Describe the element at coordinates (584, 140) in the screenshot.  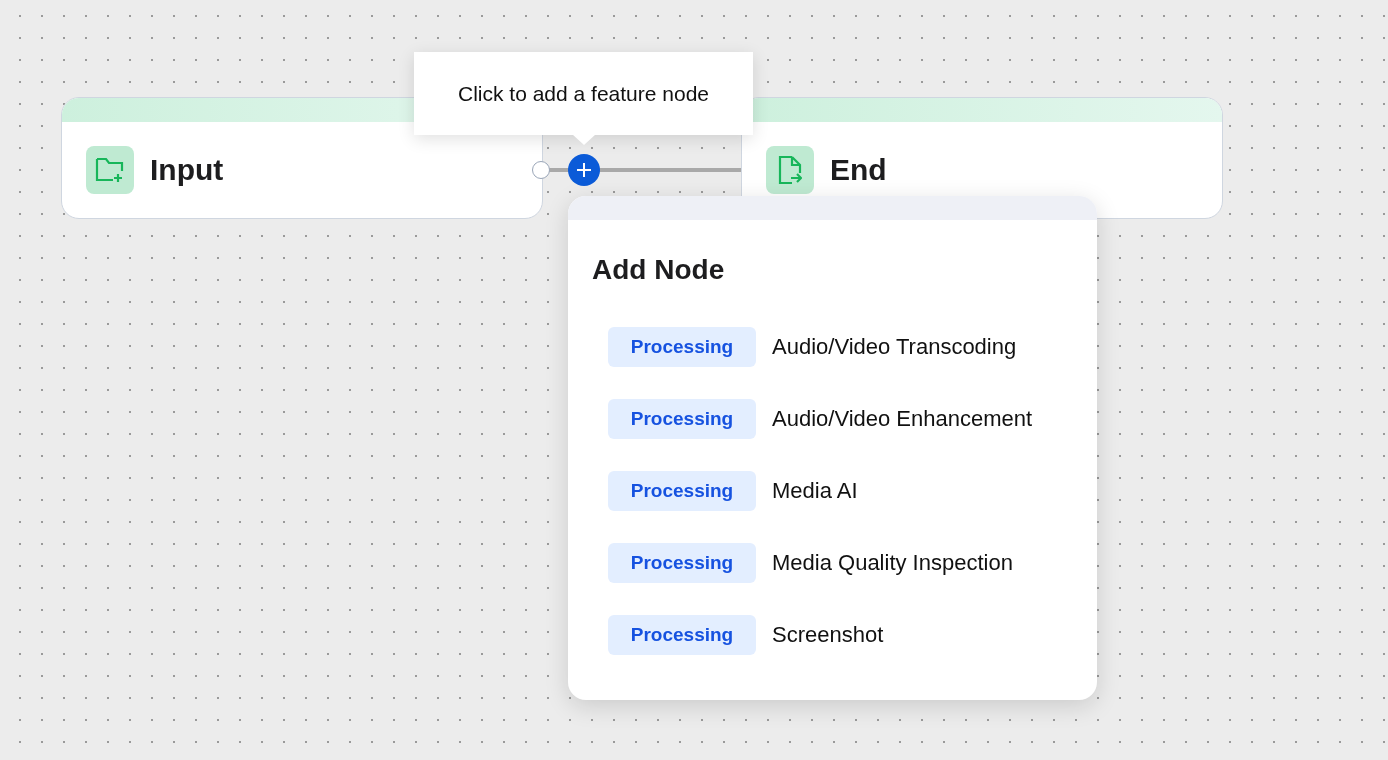
I see `tooltip-pointer` at that location.